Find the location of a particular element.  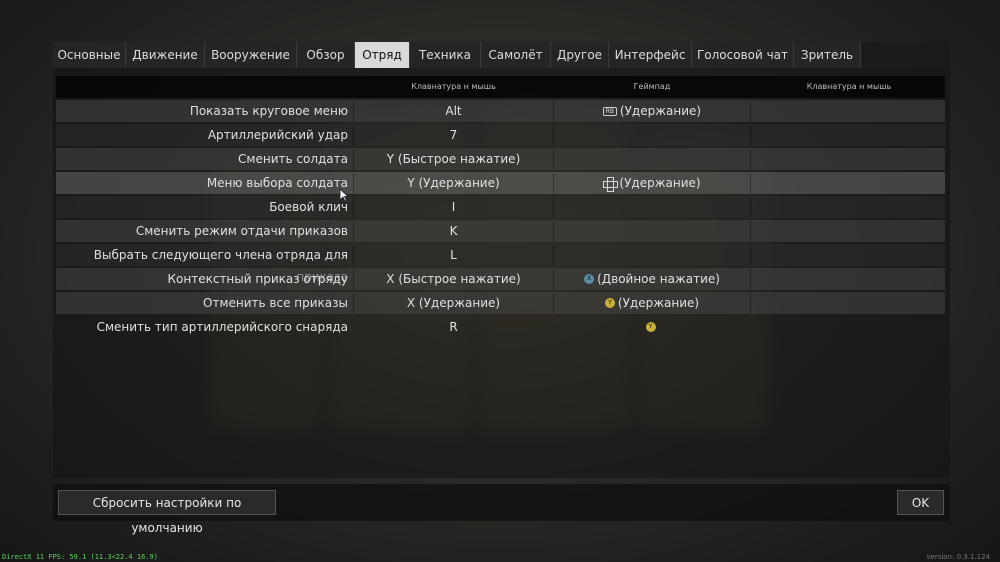

footer-bar: Сбросить настройки по умолчанию OK is located at coordinates (501, 509).